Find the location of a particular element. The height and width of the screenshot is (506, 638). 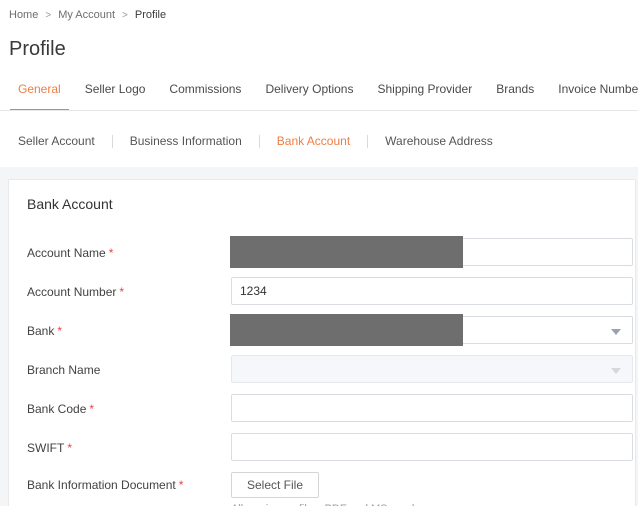

breadcrumb-home: Home is located at coordinates (23, 15).